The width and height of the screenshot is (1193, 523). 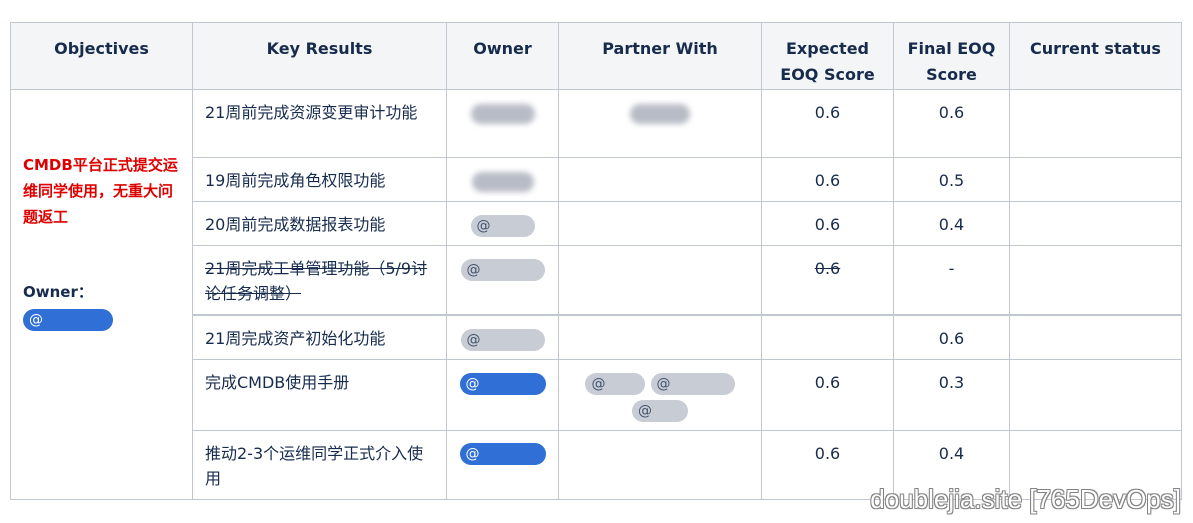 What do you see at coordinates (827, 56) in the screenshot?
I see `header-expected-score: Expected EOQ Score` at bounding box center [827, 56].